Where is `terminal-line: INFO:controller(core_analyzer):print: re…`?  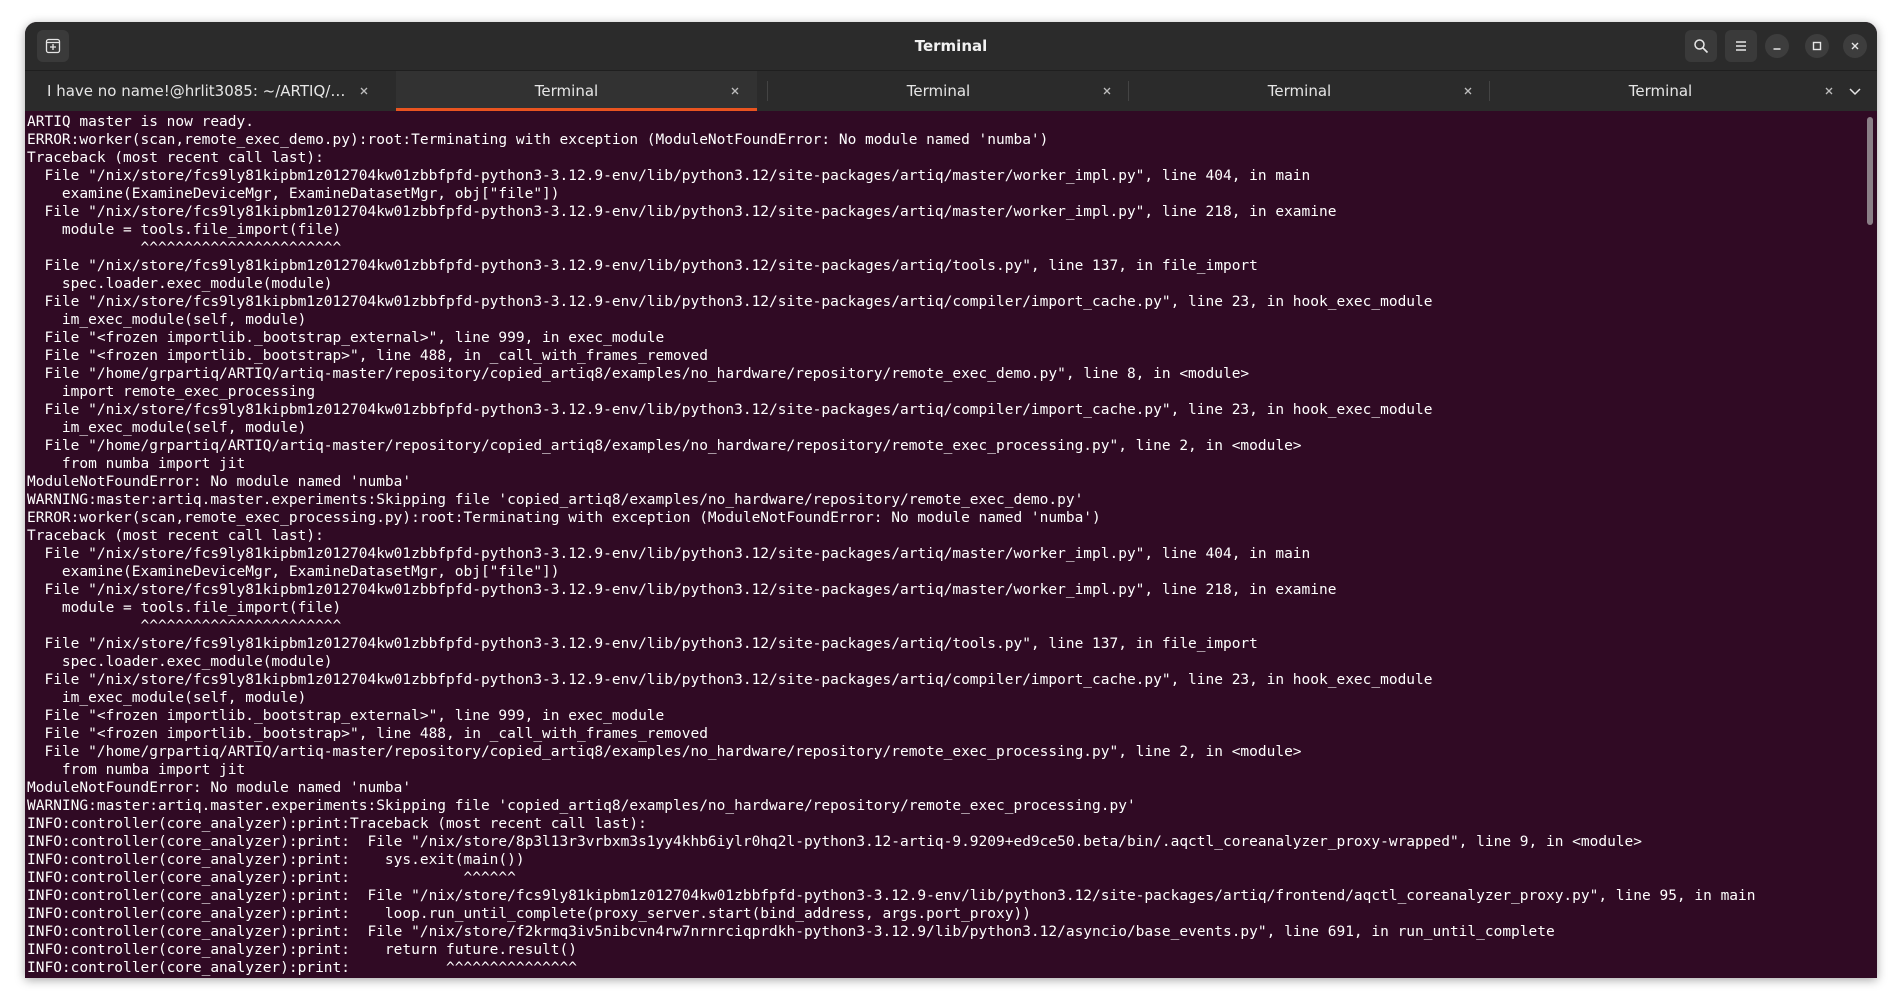 terminal-line: INFO:controller(core_analyzer):print: re… is located at coordinates (302, 950).